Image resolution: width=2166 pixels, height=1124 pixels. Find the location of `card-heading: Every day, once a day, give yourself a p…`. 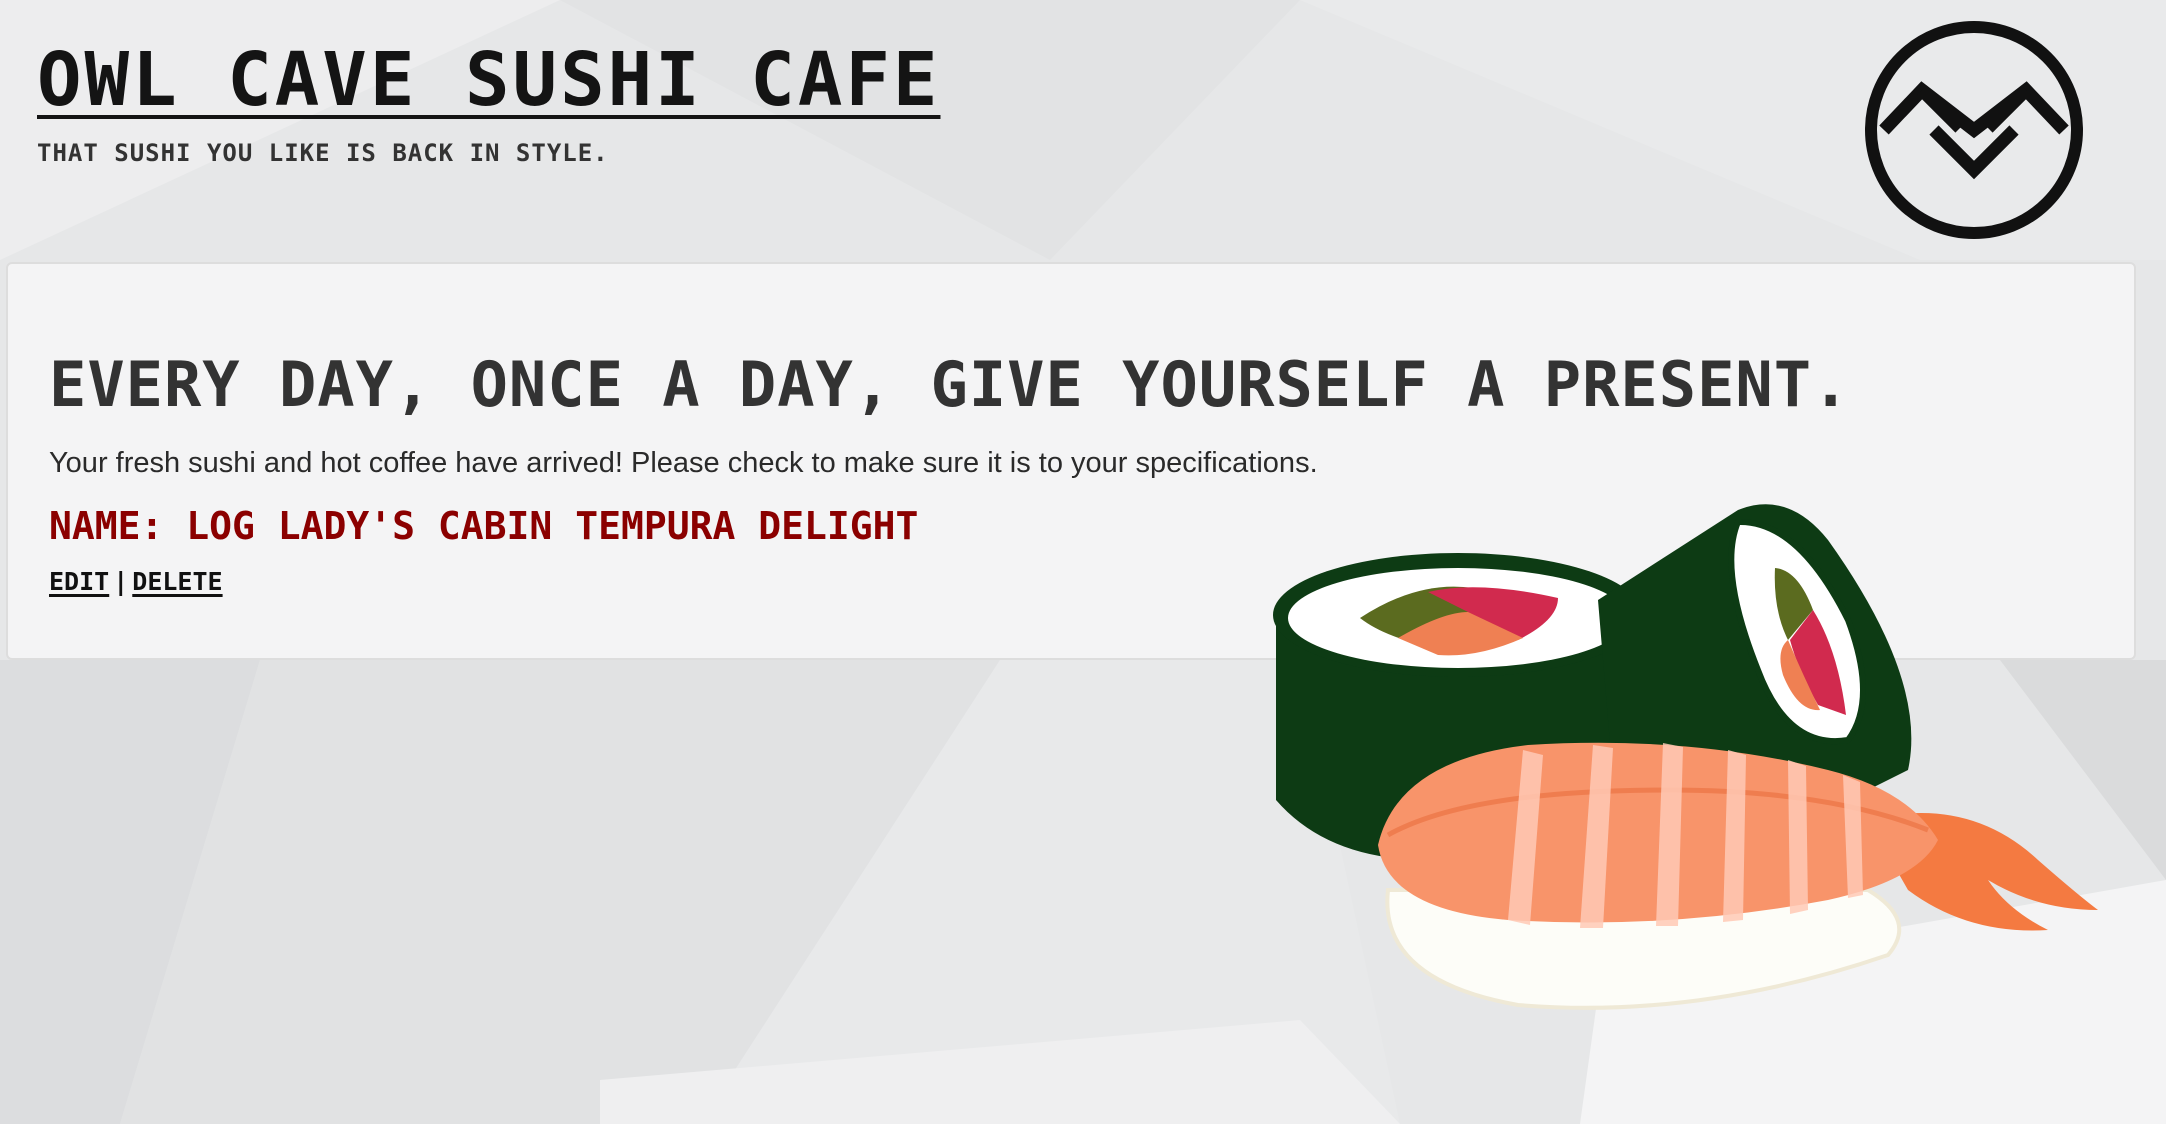

card-heading: Every day, once a day, give yourself a p… is located at coordinates (950, 384).